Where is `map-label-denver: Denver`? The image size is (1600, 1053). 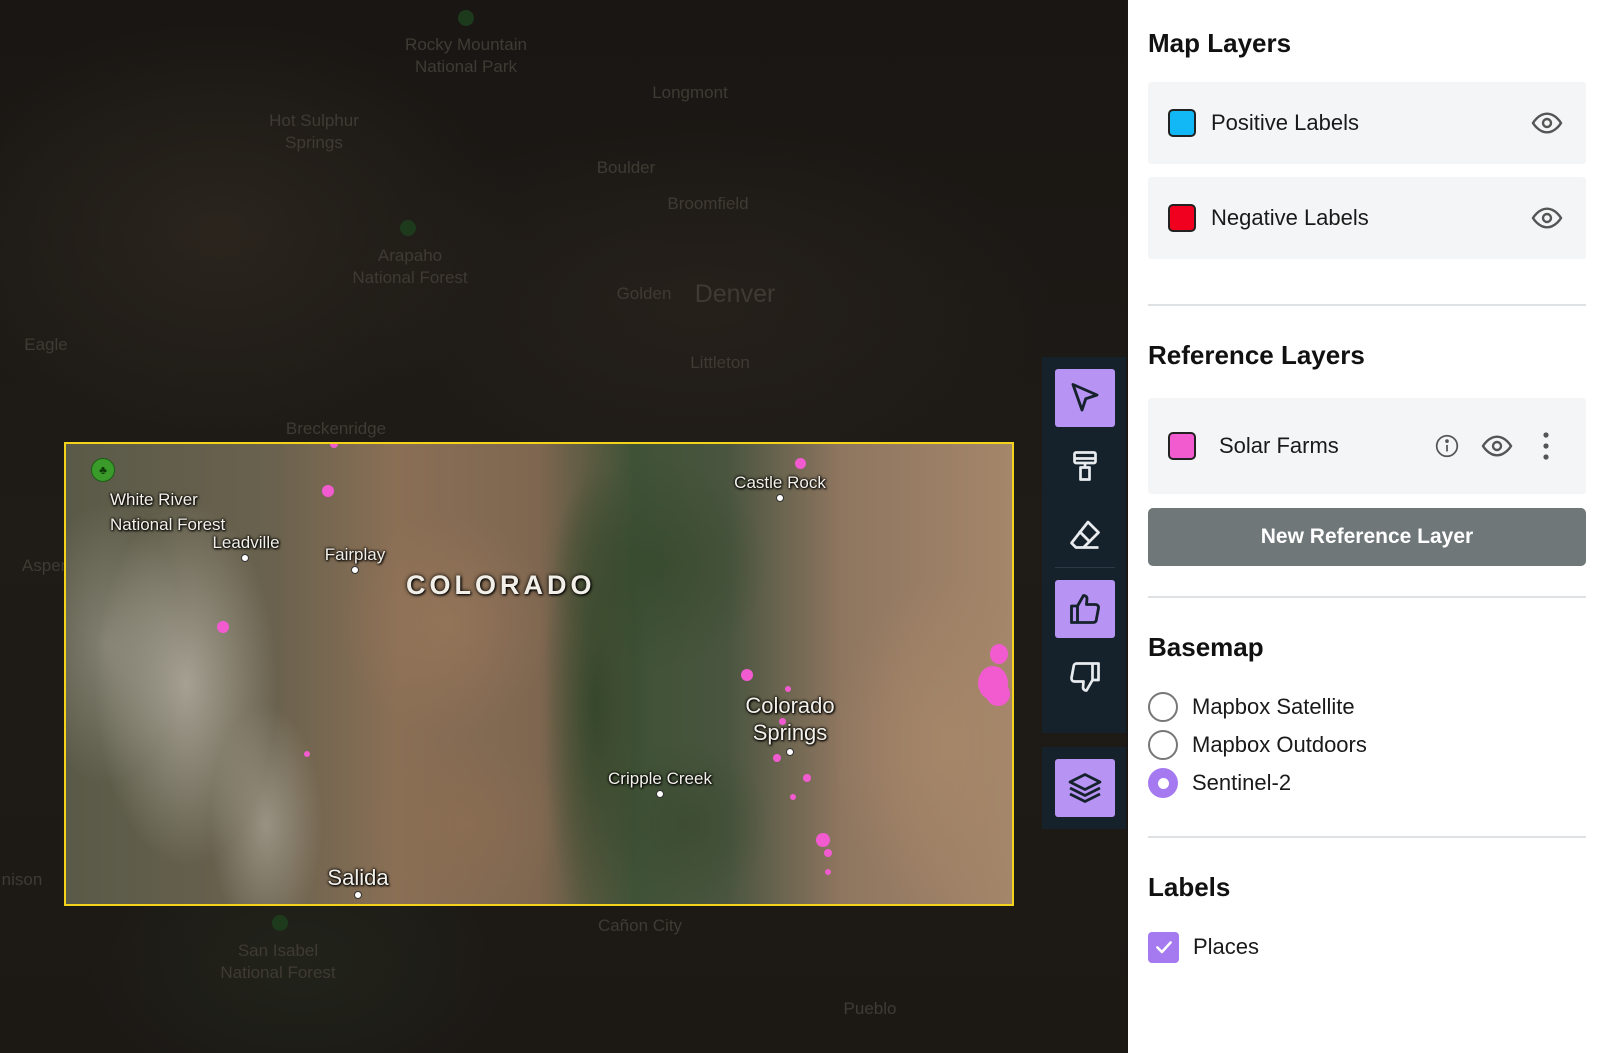 map-label-denver: Denver is located at coordinates (735, 294).